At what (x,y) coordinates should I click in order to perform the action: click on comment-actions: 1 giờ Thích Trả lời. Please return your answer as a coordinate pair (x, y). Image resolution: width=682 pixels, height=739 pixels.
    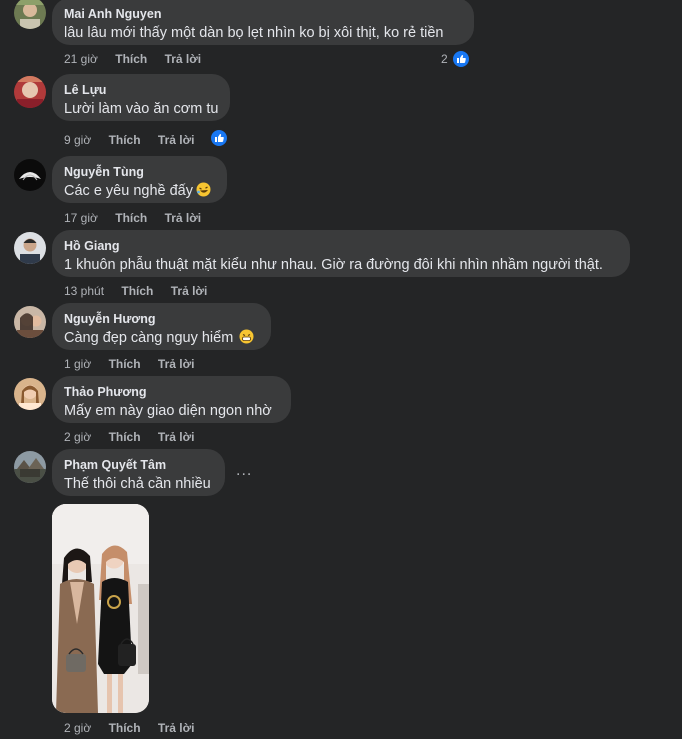
    Looking at the image, I should click on (129, 364).